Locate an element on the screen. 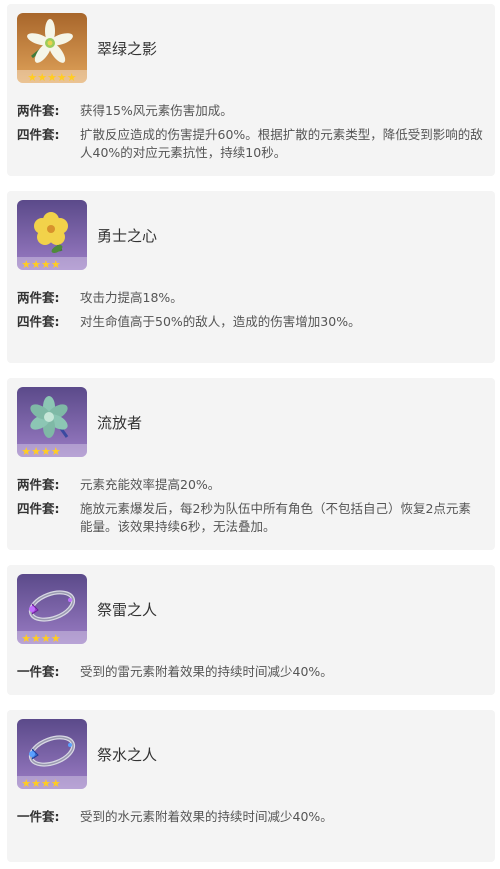  artifact-card: ★★★★ 祭雷之人 一件套: 受到的雷元素附着效果的持续时间减少40%。 is located at coordinates (251, 630).